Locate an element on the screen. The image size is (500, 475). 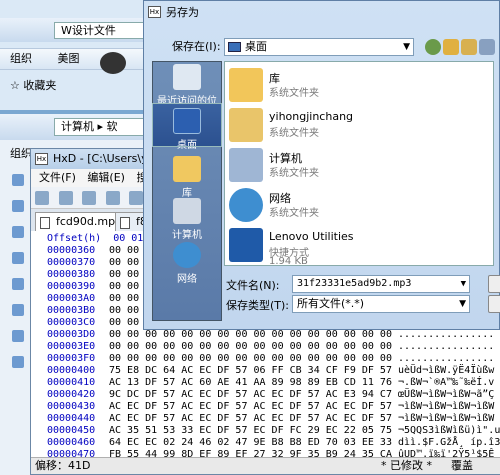
list-item: 库 系统文件夹 is located at coordinates (354, 86).